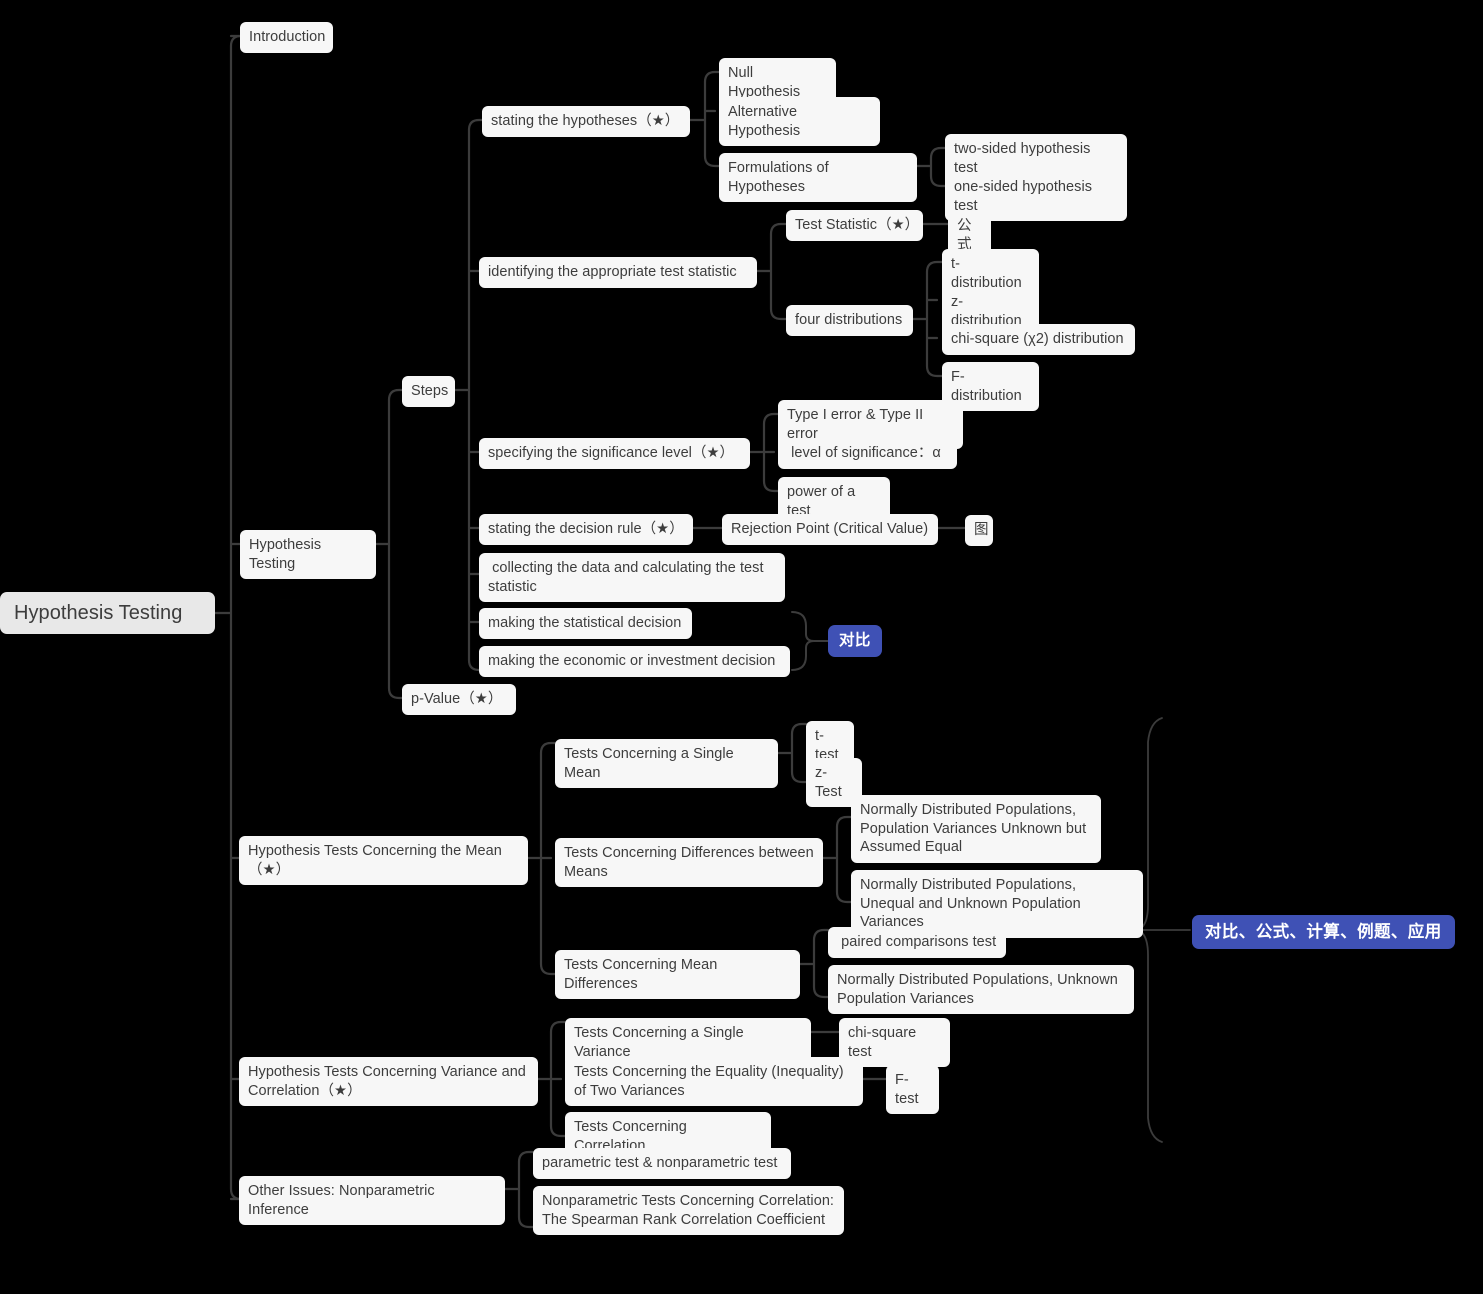 The image size is (1483, 1294). Describe the element at coordinates (586, 529) in the screenshot. I see `node-stating-decision-rule: stating the decision rule（★）` at that location.